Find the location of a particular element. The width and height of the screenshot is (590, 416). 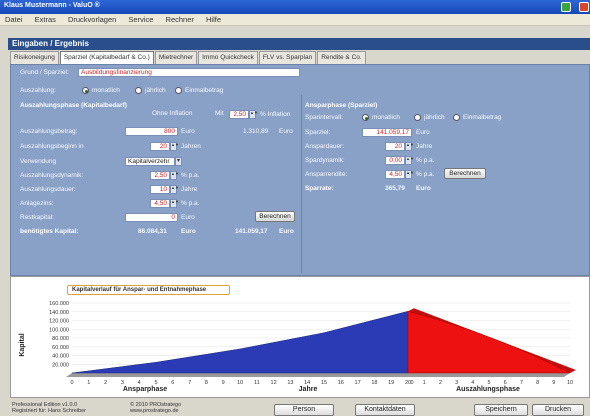

ansparrendite-input: 4,50 is located at coordinates (395, 174).